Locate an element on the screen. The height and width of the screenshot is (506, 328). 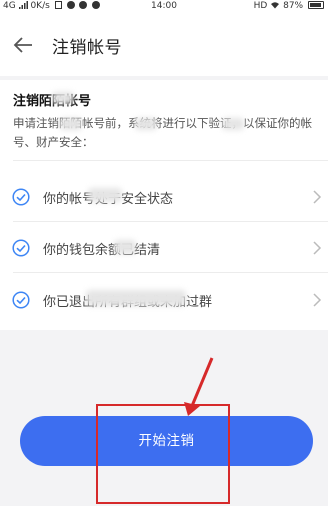
header-bar: 注销帐号 is located at coordinates (164, 45).